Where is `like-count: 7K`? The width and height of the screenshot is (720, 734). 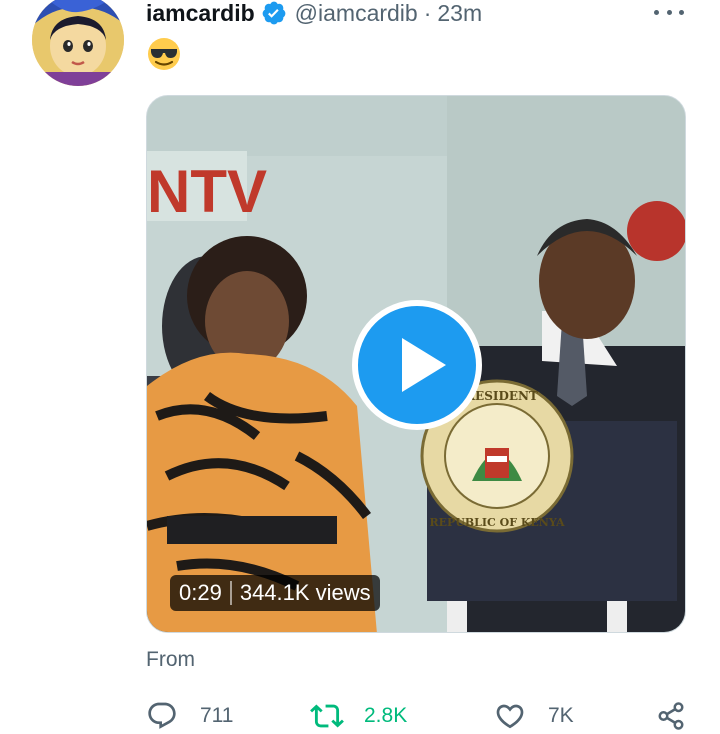
like-count: 7K is located at coordinates (561, 715).